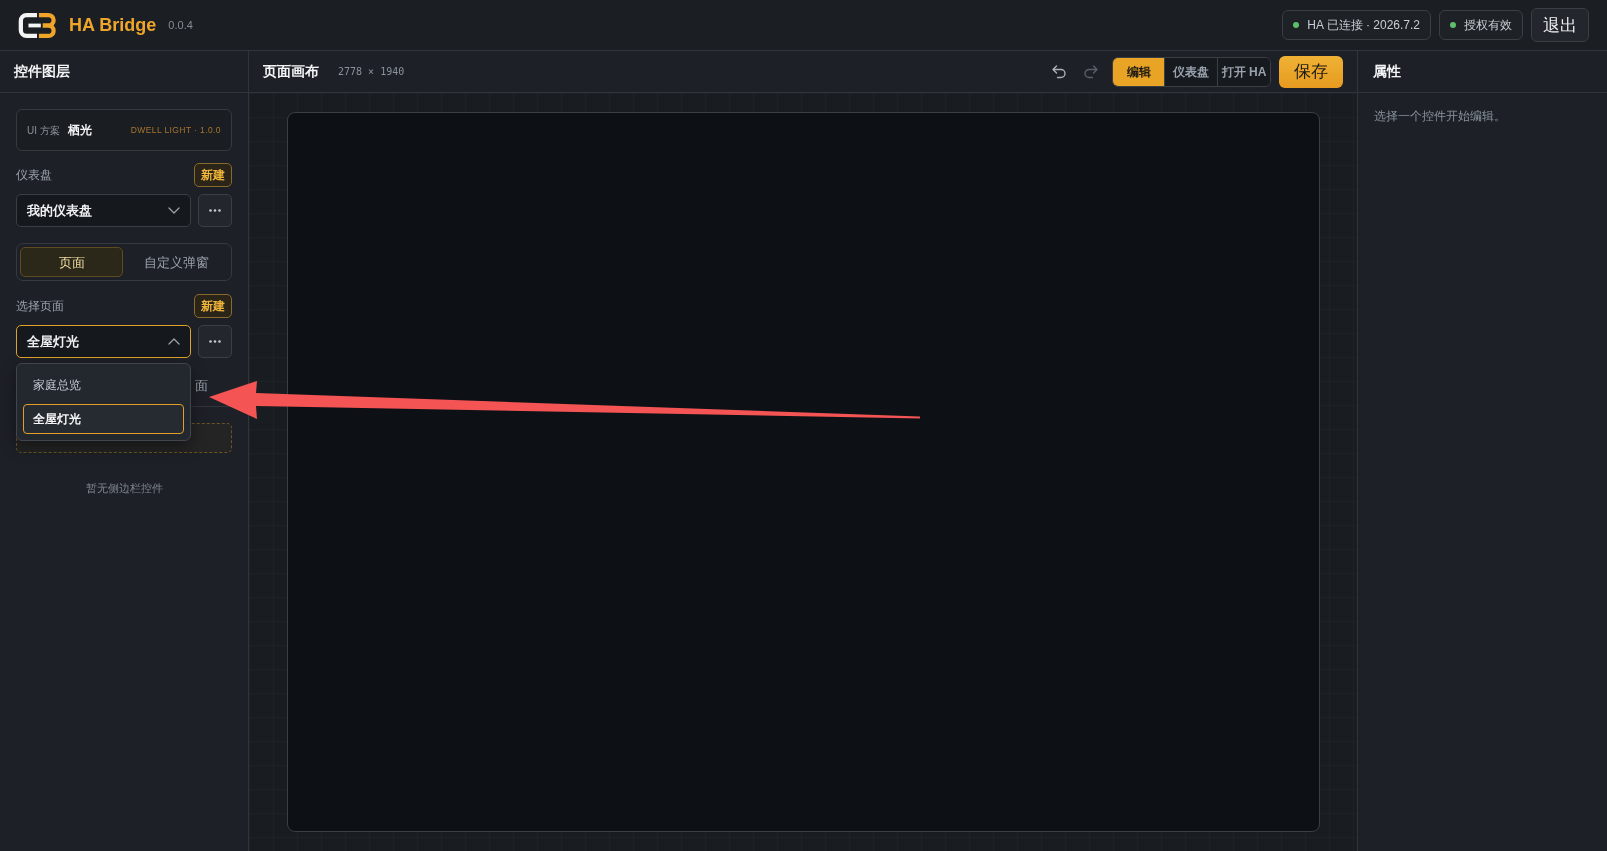 This screenshot has width=1607, height=851. Describe the element at coordinates (42, 71) in the screenshot. I see `panel-title: 控件图层` at that location.